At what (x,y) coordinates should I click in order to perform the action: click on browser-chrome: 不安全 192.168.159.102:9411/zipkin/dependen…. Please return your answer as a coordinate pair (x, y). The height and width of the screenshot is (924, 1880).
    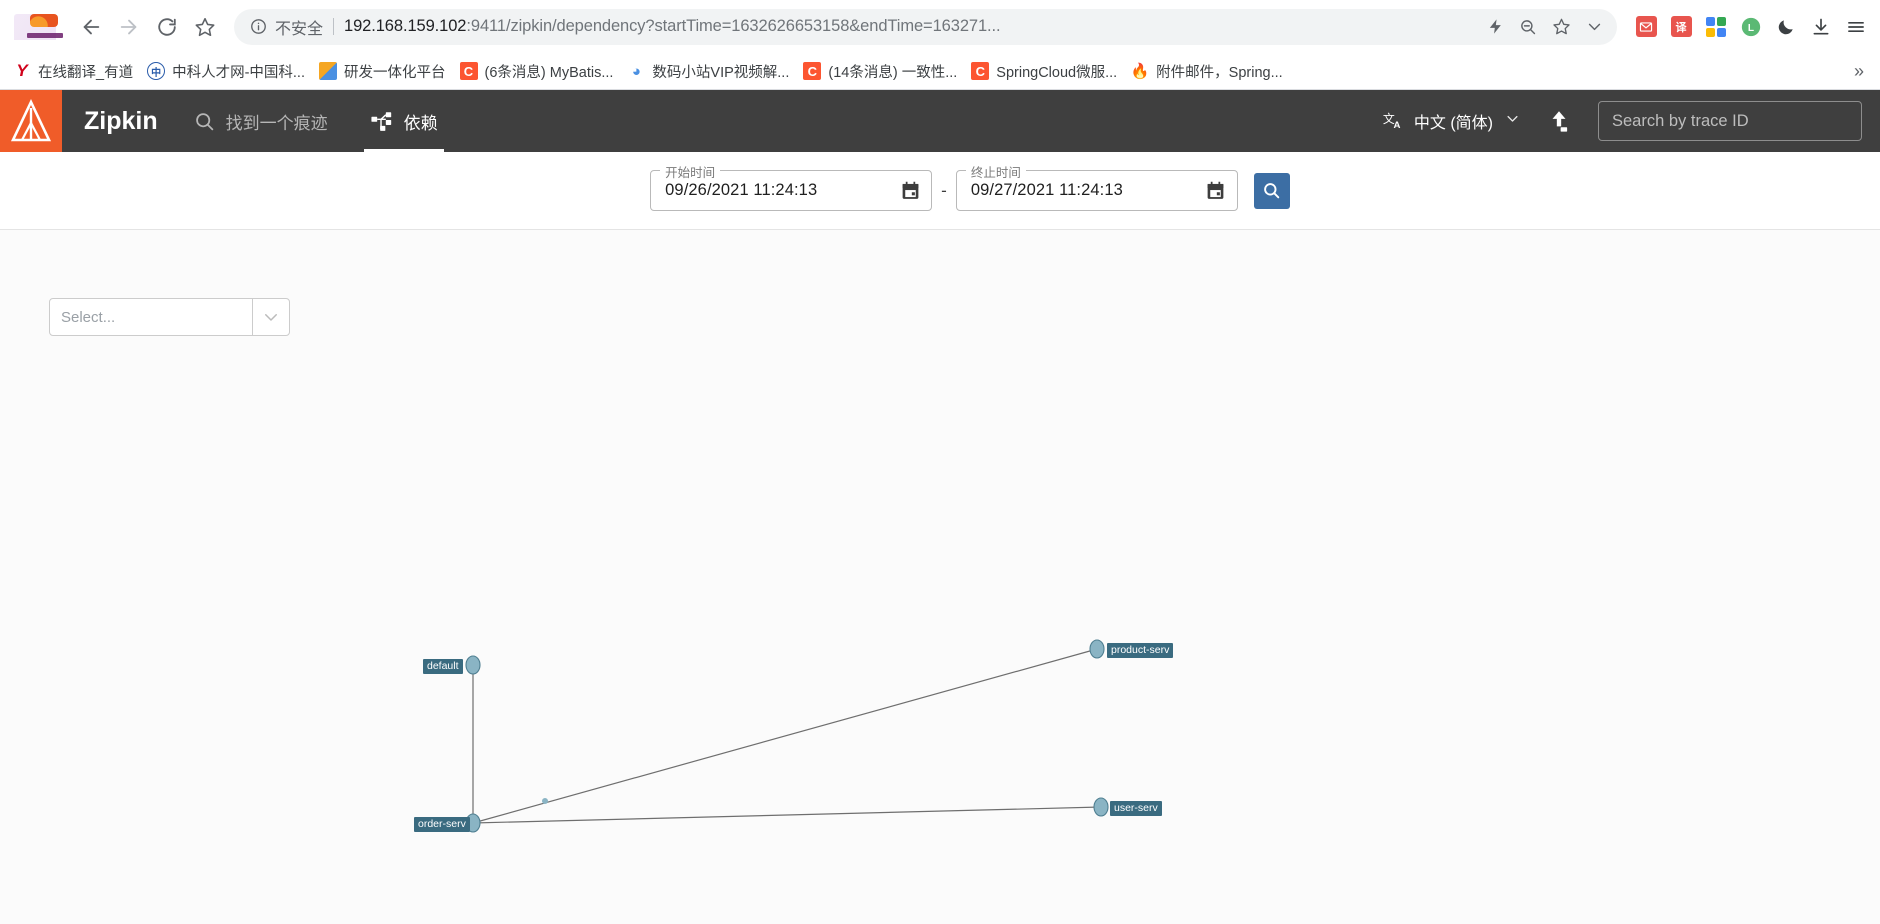
    Looking at the image, I should click on (940, 45).